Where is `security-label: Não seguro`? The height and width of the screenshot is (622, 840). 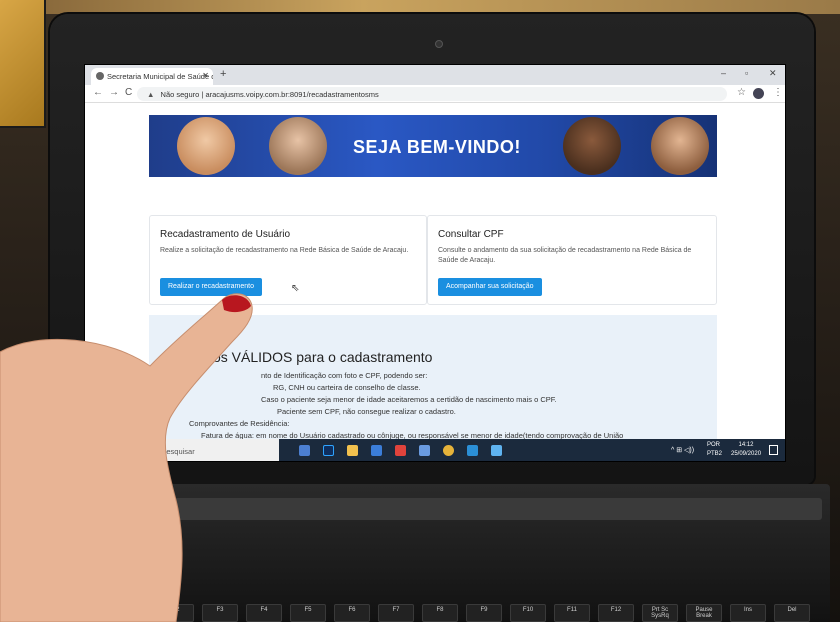
security-label: Não seguro is located at coordinates (180, 94).